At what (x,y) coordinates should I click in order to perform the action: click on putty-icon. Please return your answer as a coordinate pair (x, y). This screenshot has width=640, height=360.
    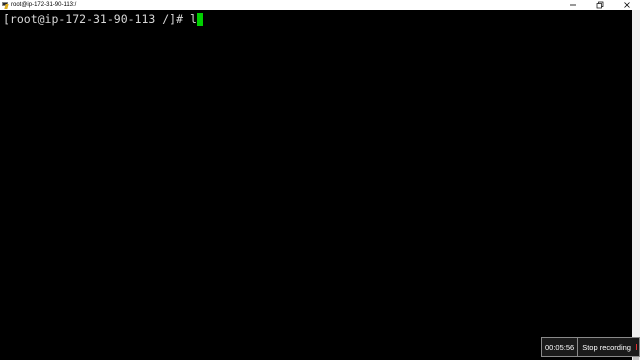
    Looking at the image, I should click on (5, 5).